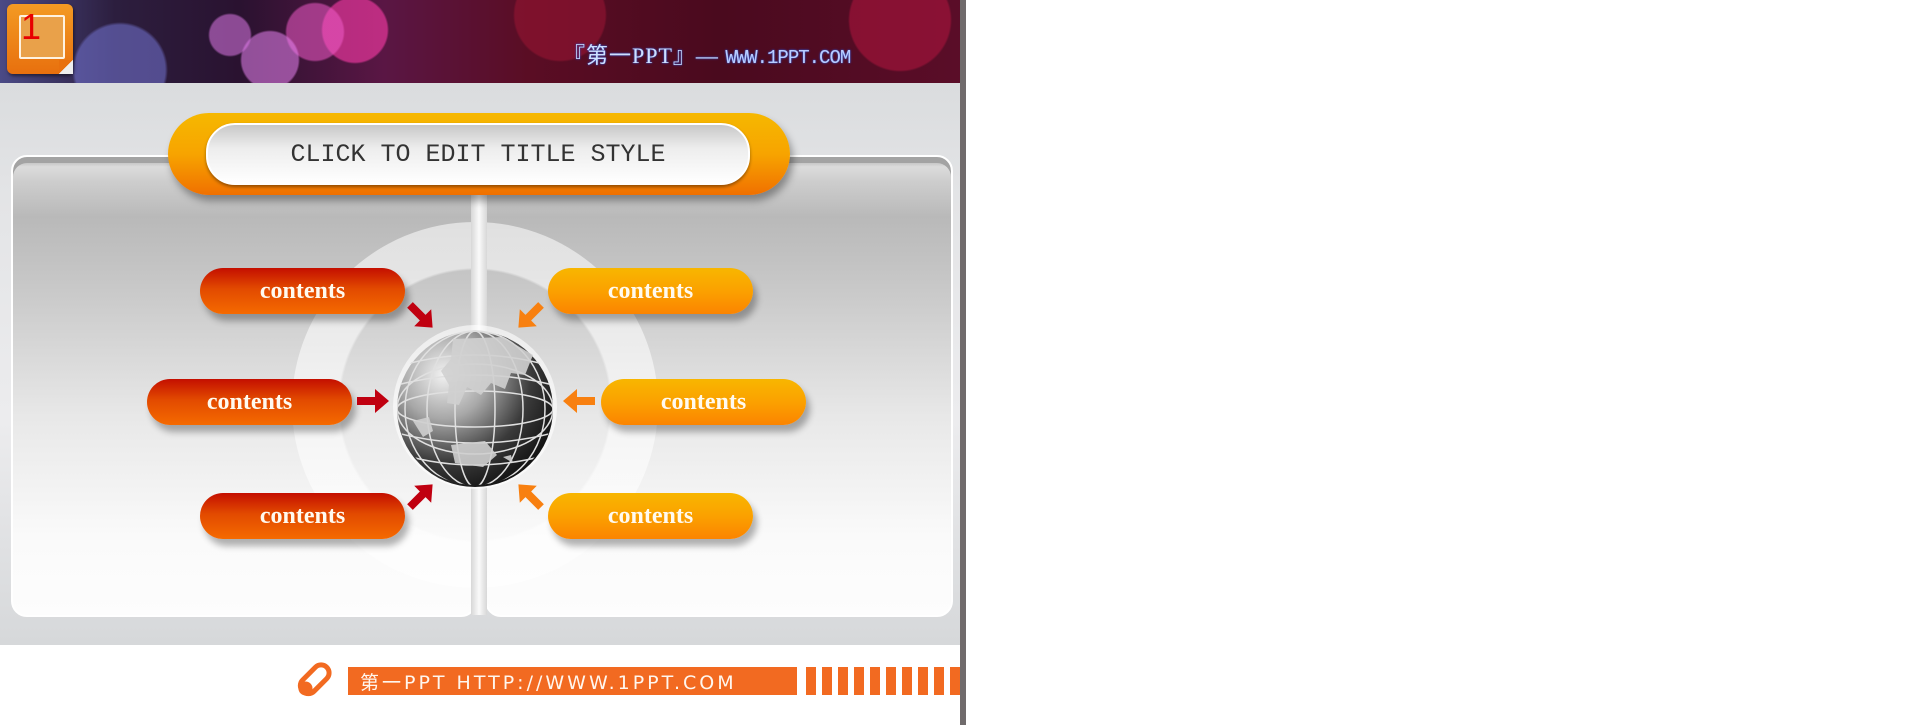  What do you see at coordinates (963, 362) in the screenshot?
I see `slide-edge-scrollbar` at bounding box center [963, 362].